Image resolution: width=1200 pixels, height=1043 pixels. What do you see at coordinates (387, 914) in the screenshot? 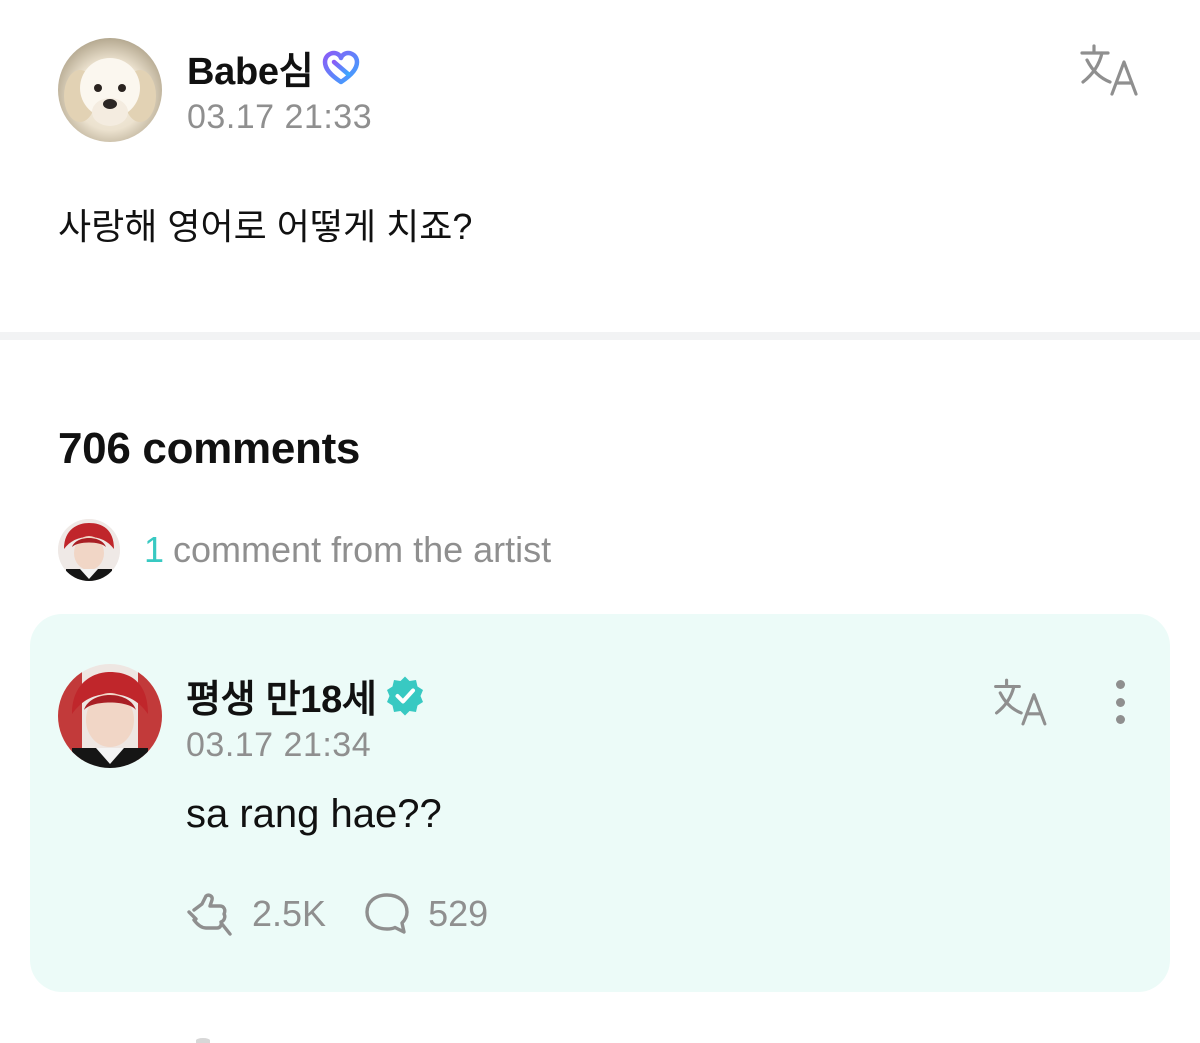
I see `comment-bubble-icon` at bounding box center [387, 914].